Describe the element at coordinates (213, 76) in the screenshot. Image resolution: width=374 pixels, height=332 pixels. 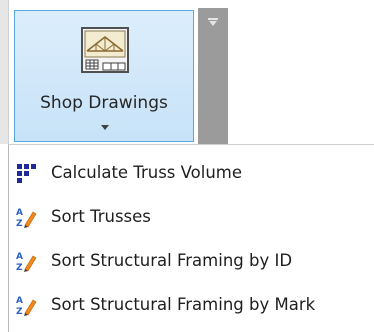
I see `ribbon-scroll-handle` at that location.